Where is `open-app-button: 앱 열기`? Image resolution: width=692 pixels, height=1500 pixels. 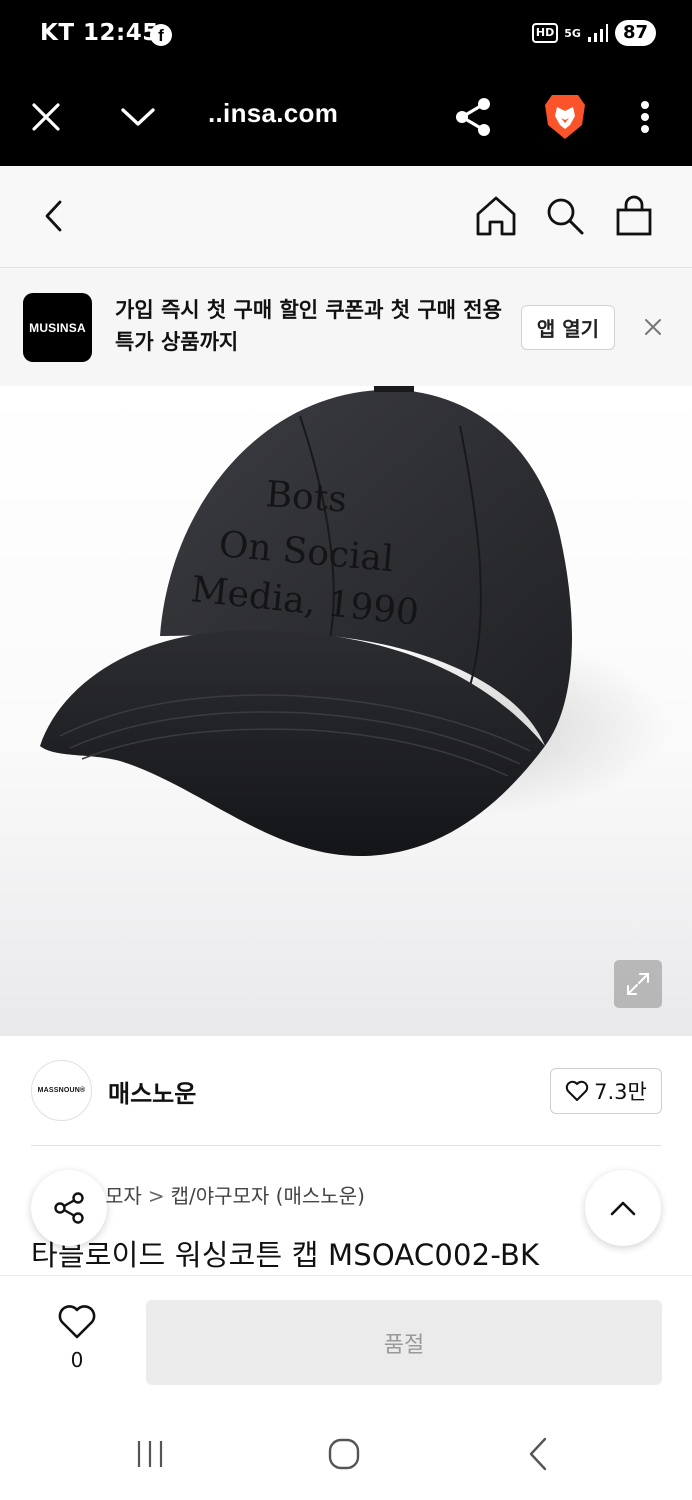 open-app-button: 앱 열기 is located at coordinates (568, 327).